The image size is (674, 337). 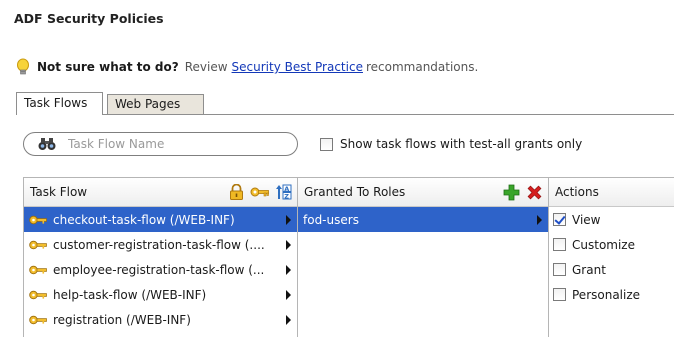 What do you see at coordinates (130, 294) in the screenshot?
I see `task-flow-label: help-task-flow (/WEB-INF)` at bounding box center [130, 294].